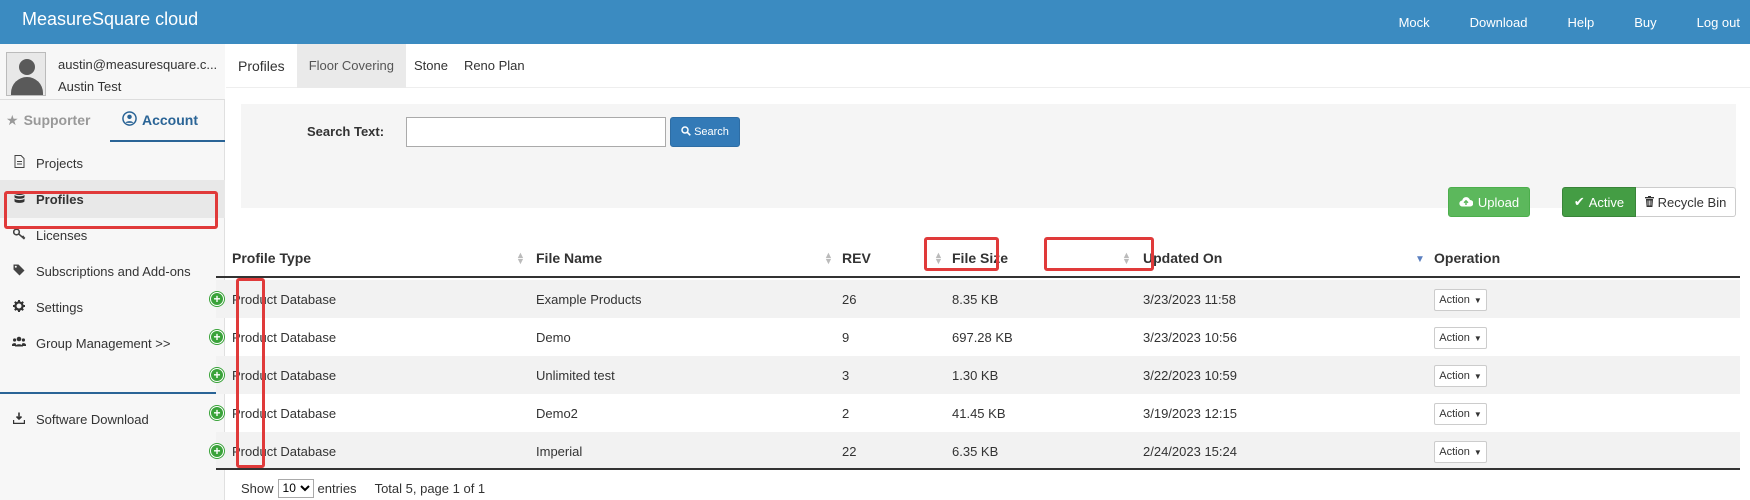 This screenshot has width=1750, height=500. What do you see at coordinates (1466, 202) in the screenshot?
I see `cloud-upload-icon` at bounding box center [1466, 202].